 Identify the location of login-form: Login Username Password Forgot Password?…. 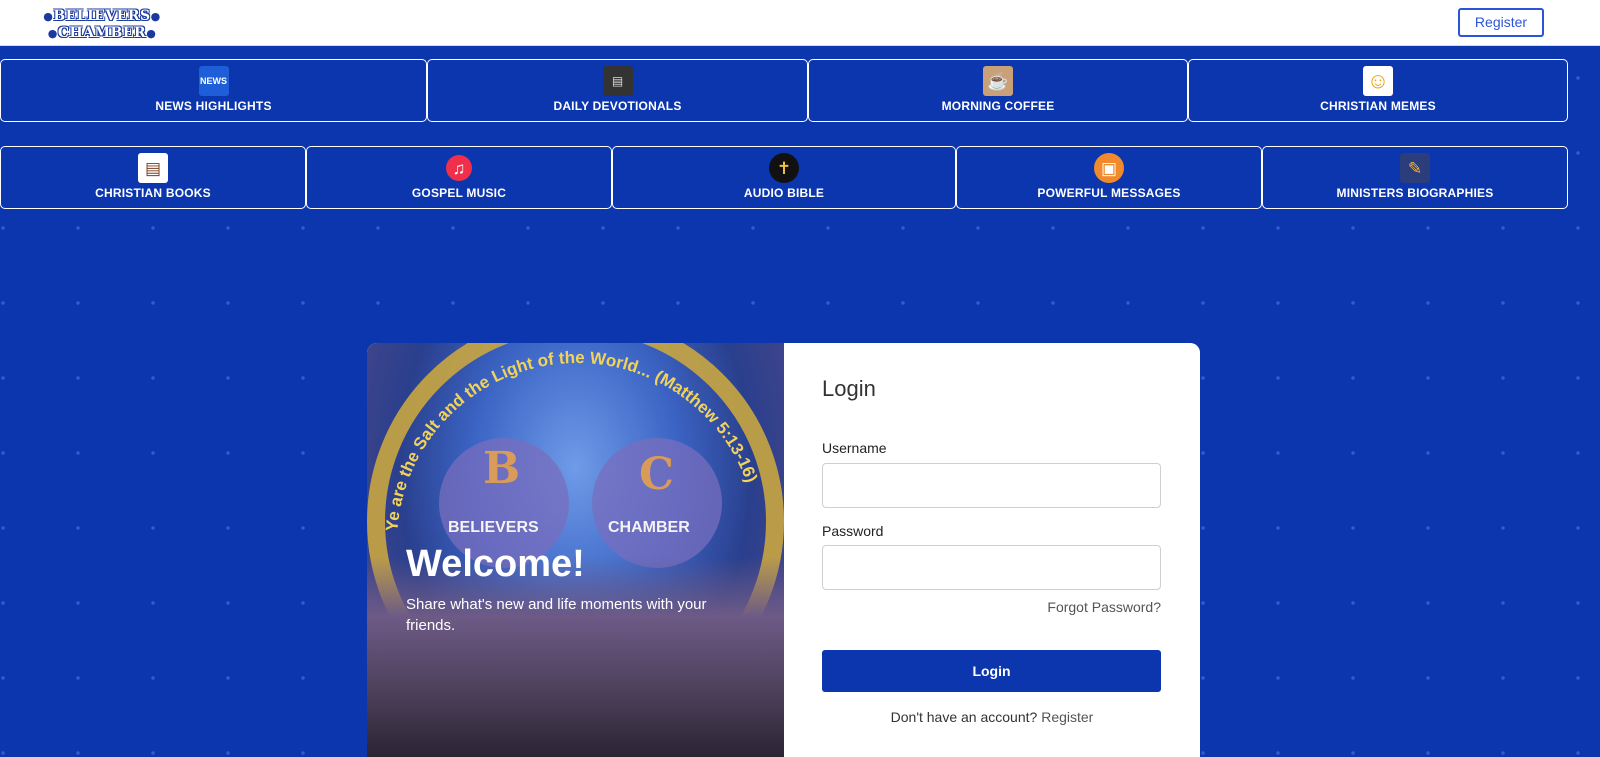
(992, 550).